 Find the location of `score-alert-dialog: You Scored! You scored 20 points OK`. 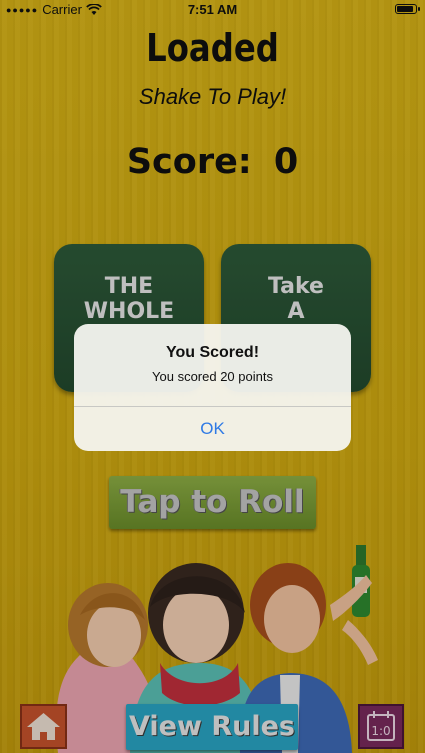

score-alert-dialog: You Scored! You scored 20 points OK is located at coordinates (212, 387).